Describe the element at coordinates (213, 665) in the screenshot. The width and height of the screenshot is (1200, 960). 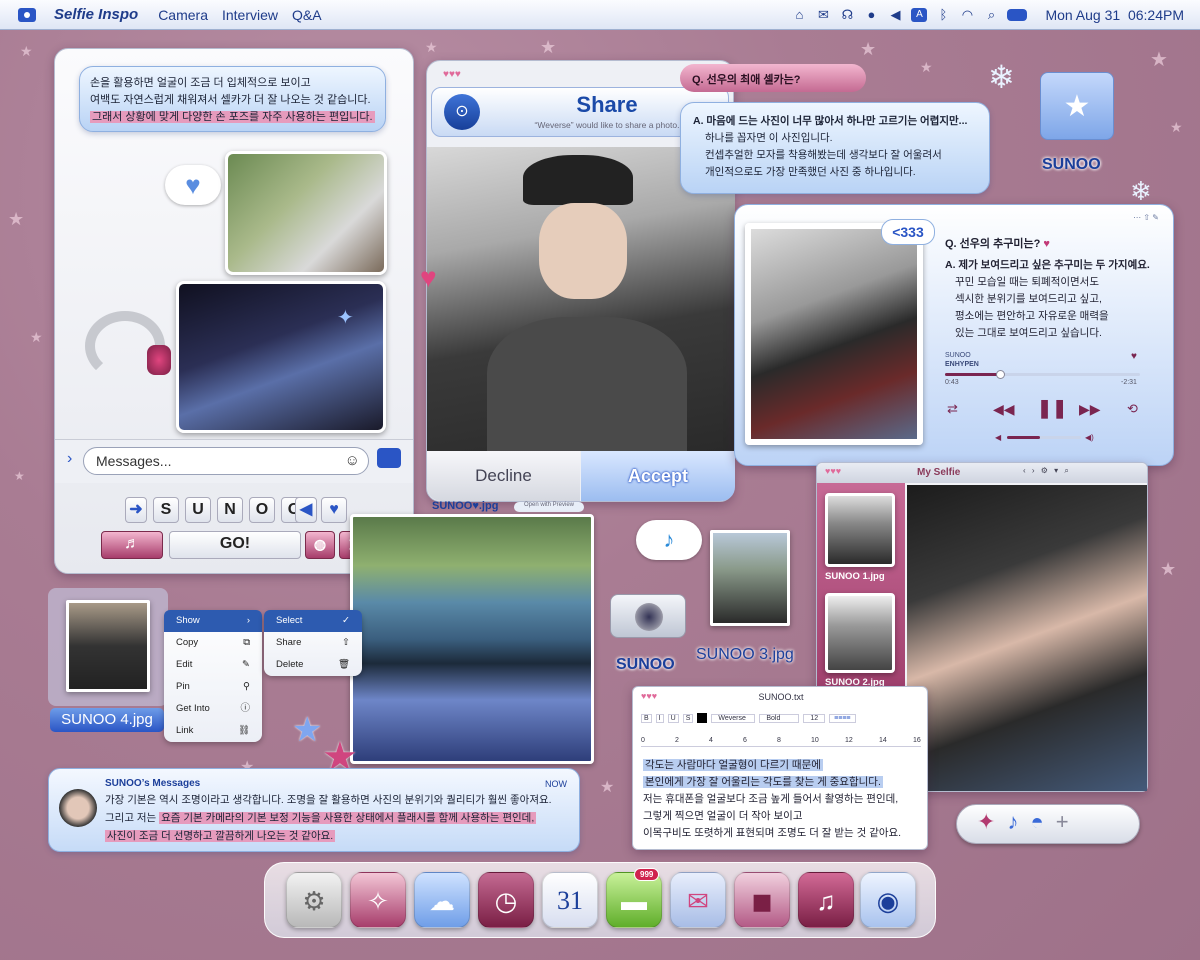
I see `menu-item-edit: Edit ✎` at that location.